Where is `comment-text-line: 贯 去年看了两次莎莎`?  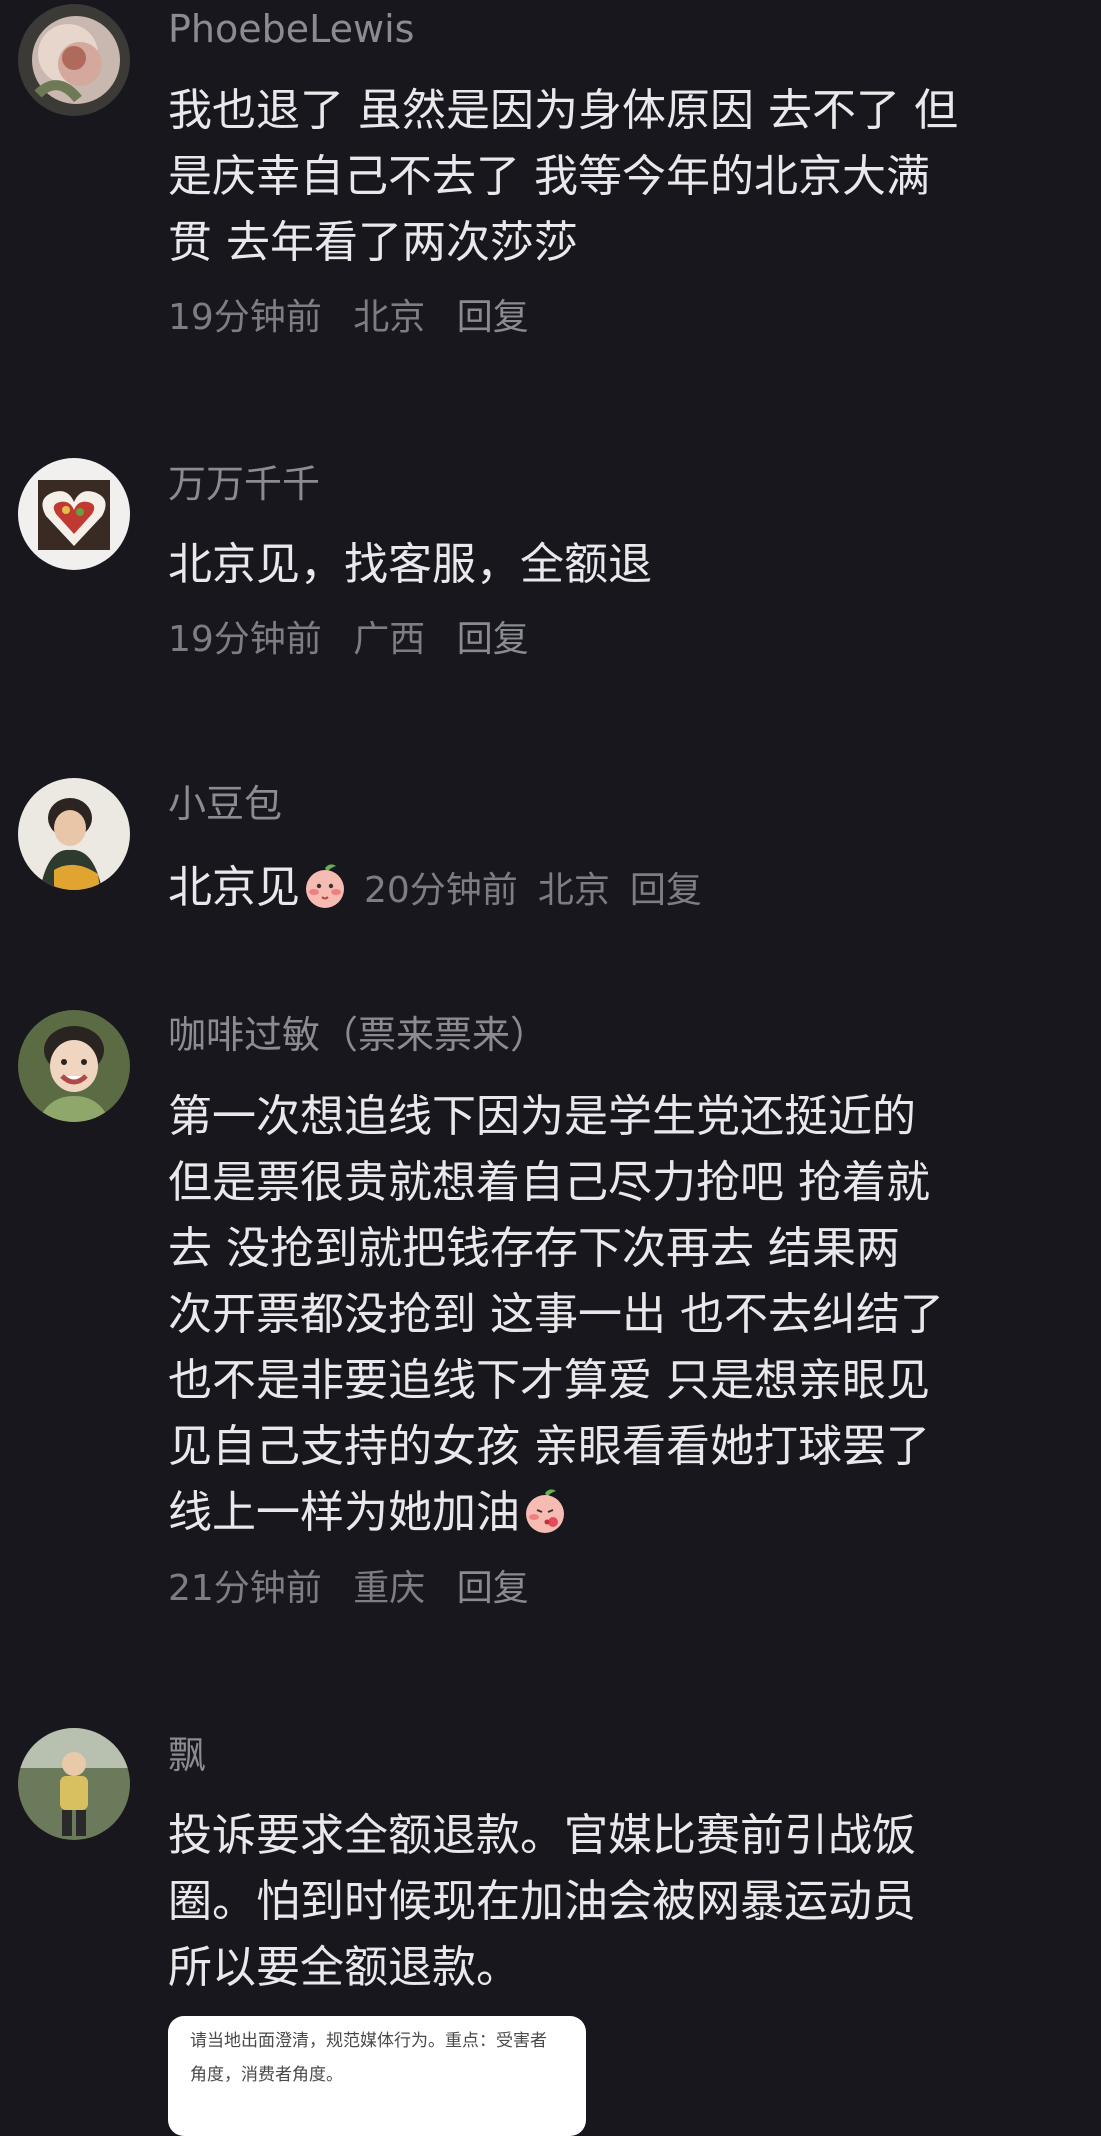
comment-text-line: 贯 去年看了两次莎莎 is located at coordinates (373, 242).